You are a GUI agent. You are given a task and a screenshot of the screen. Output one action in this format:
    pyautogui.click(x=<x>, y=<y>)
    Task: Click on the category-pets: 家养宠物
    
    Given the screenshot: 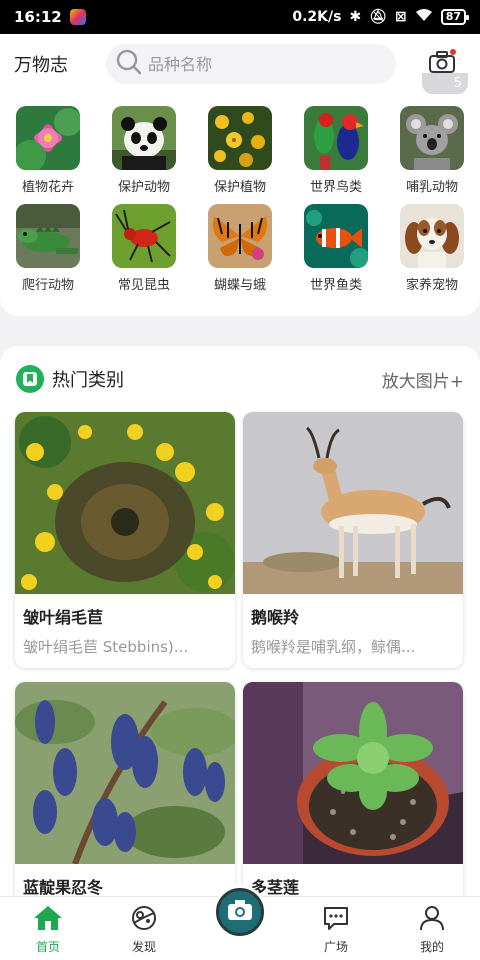 What is the action you would take?
    pyautogui.click(x=432, y=253)
    